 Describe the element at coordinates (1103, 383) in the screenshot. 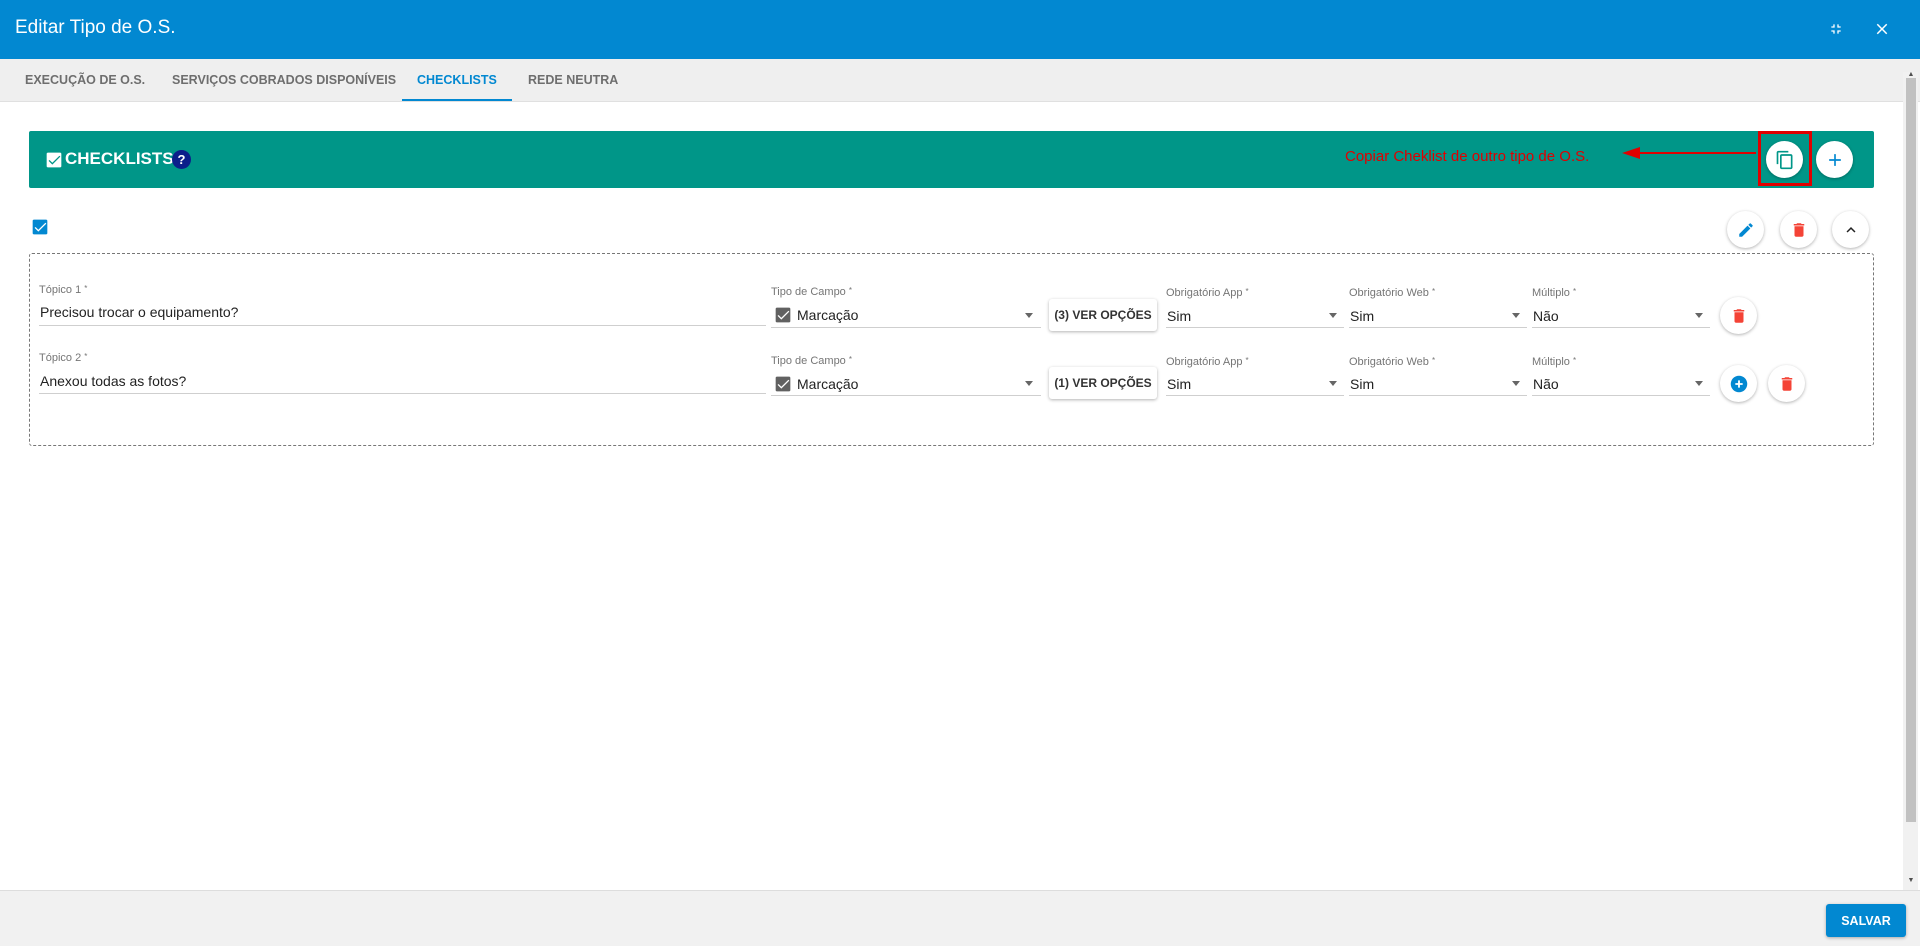

I see `view-options-button: (1) VER OPÇÕES` at that location.